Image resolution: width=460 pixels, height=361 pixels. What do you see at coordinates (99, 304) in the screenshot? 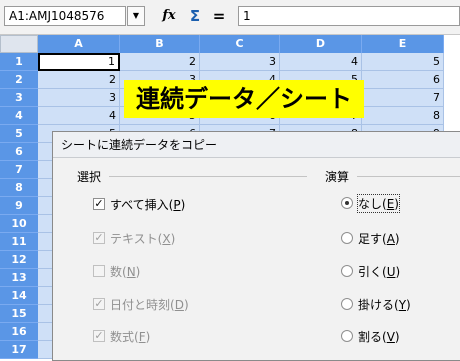
I see `selection-checkbox-4: ✓` at bounding box center [99, 304].